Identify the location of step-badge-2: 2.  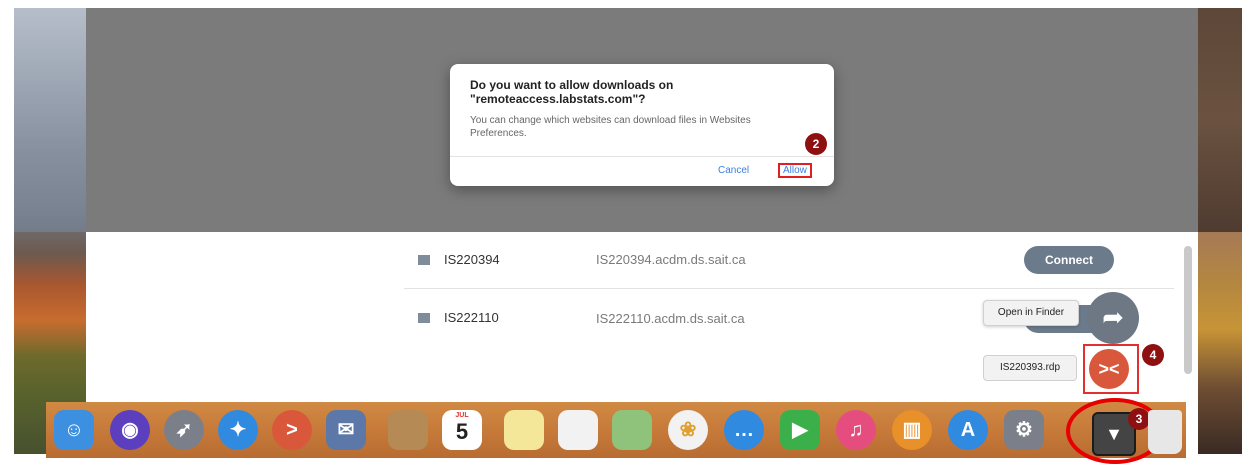
(816, 144).